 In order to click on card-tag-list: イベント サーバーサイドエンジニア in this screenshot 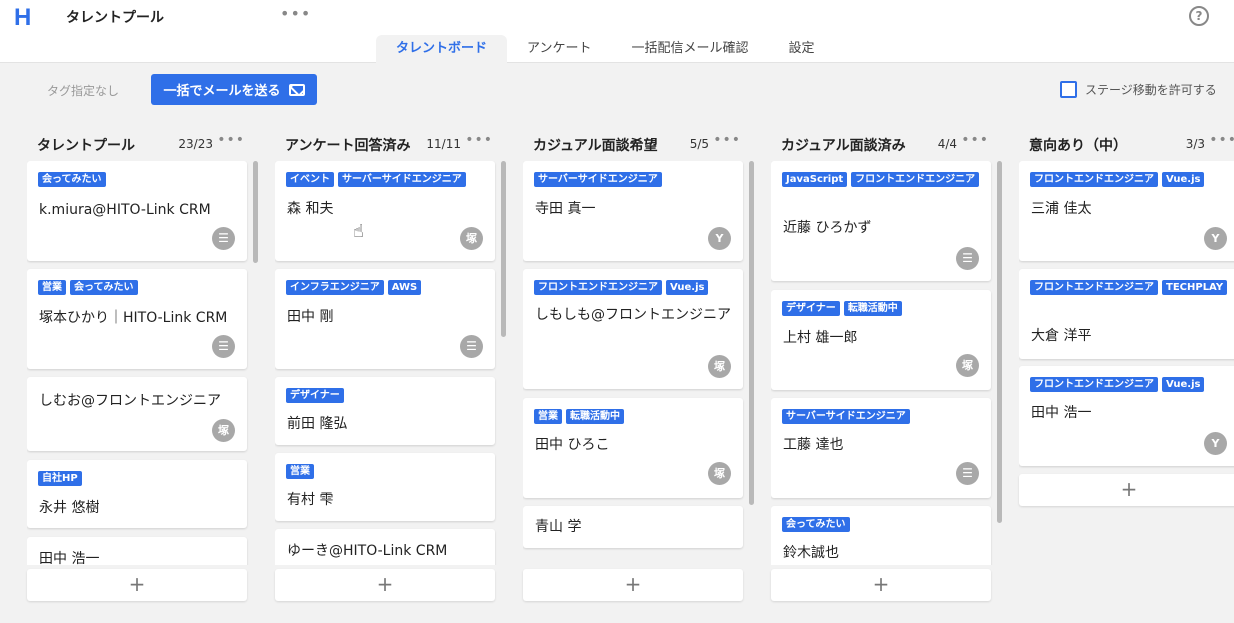, I will do `click(386, 179)`.